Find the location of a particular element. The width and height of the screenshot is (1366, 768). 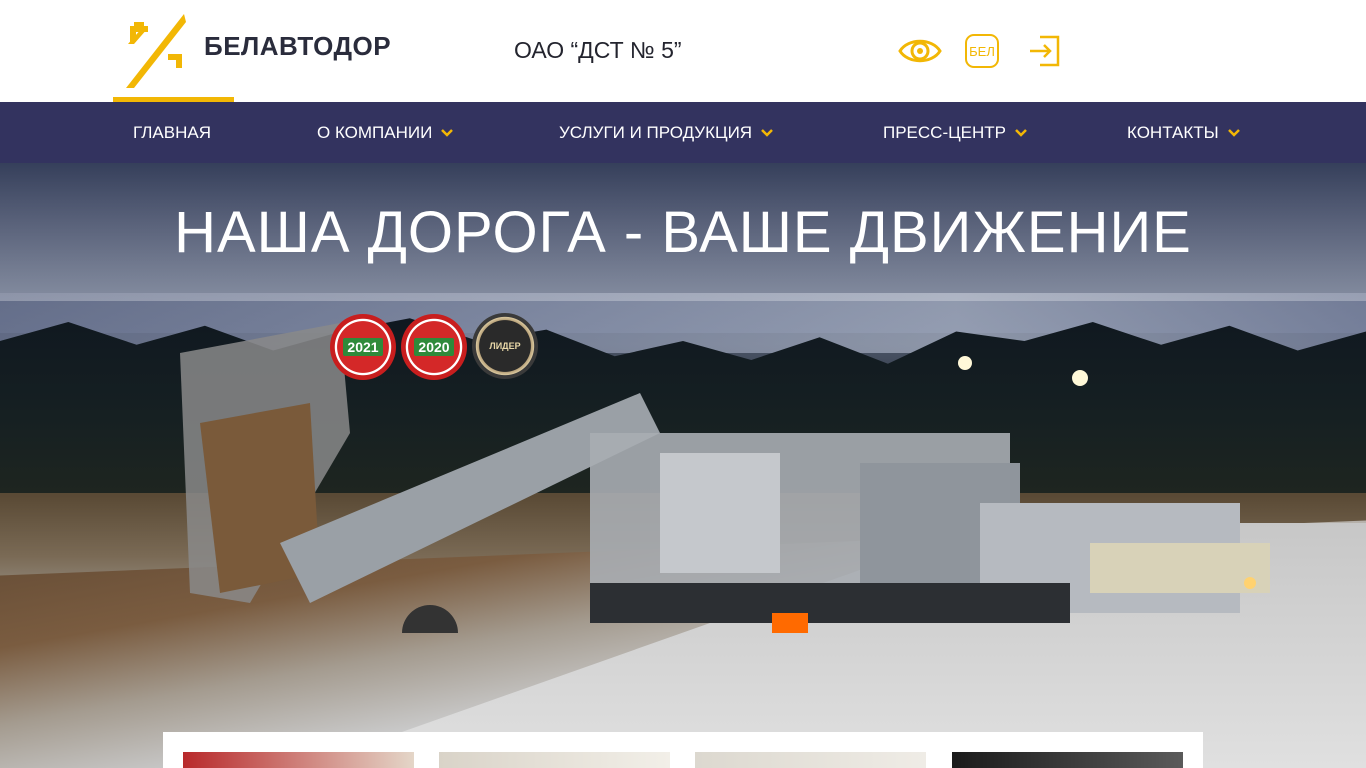

nav-label: УСЛУГИ И ПРОДУКЦИЯ is located at coordinates (656, 132).